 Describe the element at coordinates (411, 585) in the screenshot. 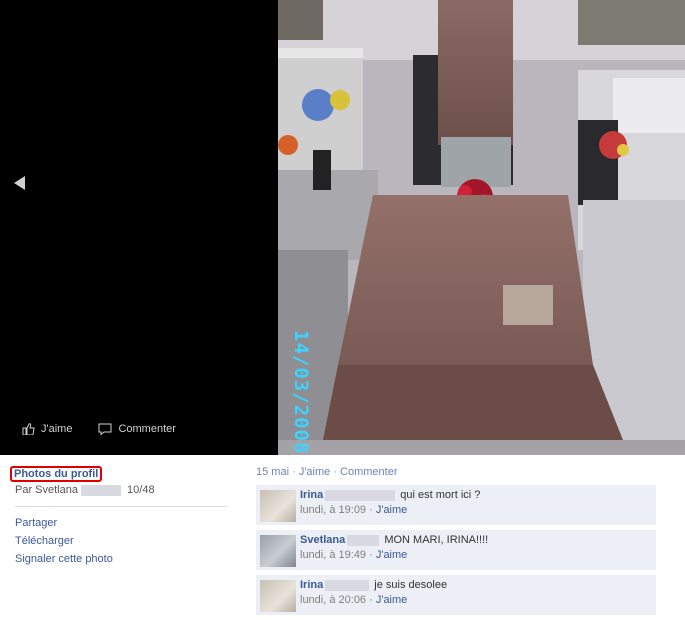

I see `comment-text: je suis desolee` at that location.